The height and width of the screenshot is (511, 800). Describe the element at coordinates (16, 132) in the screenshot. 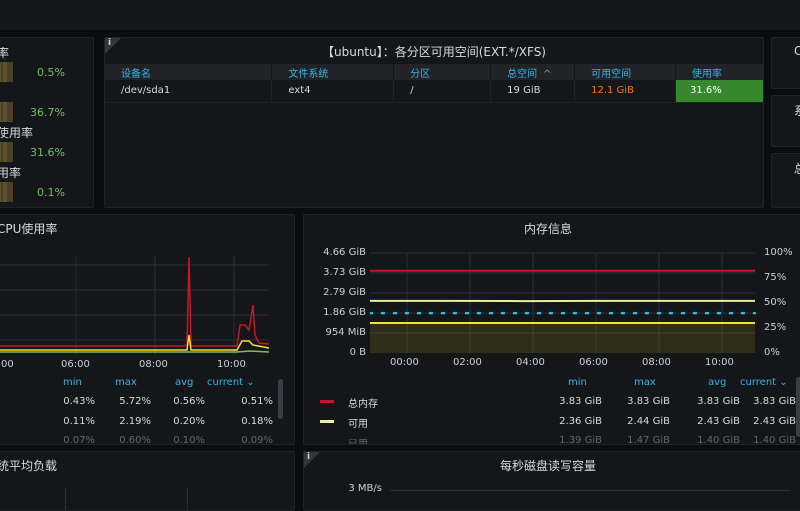

I see `stat-label-2: 使用率` at that location.